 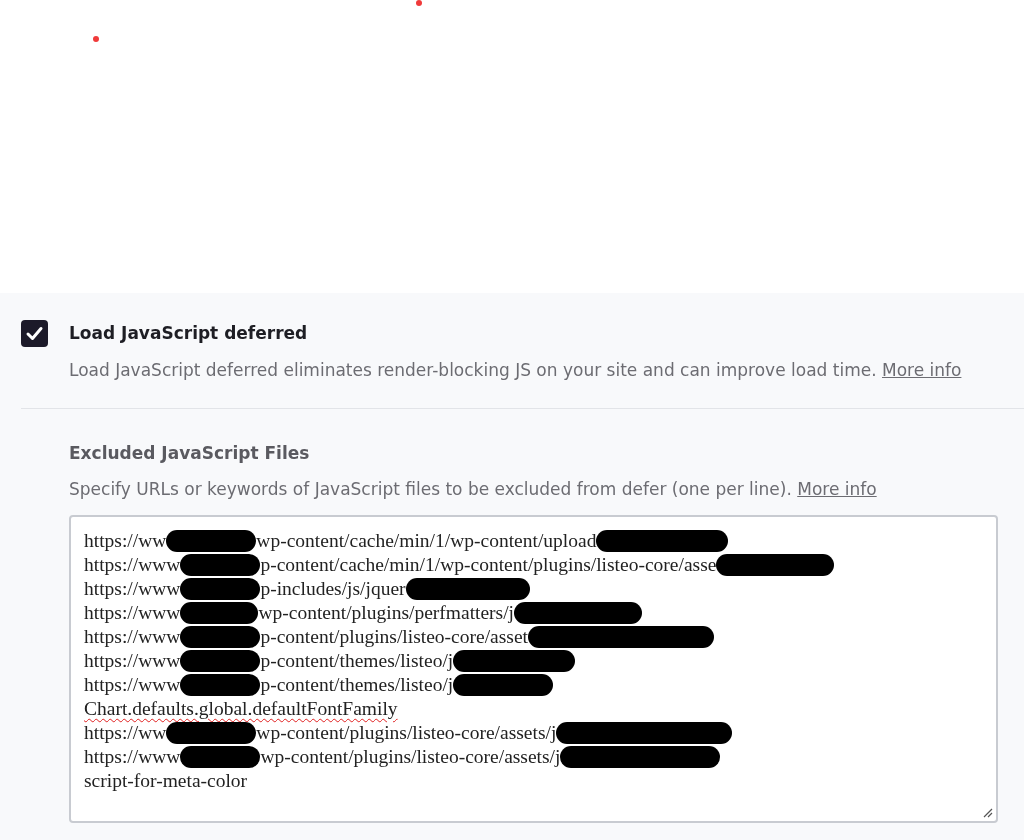 I want to click on resize-handle-icon, so click(x=988, y=813).